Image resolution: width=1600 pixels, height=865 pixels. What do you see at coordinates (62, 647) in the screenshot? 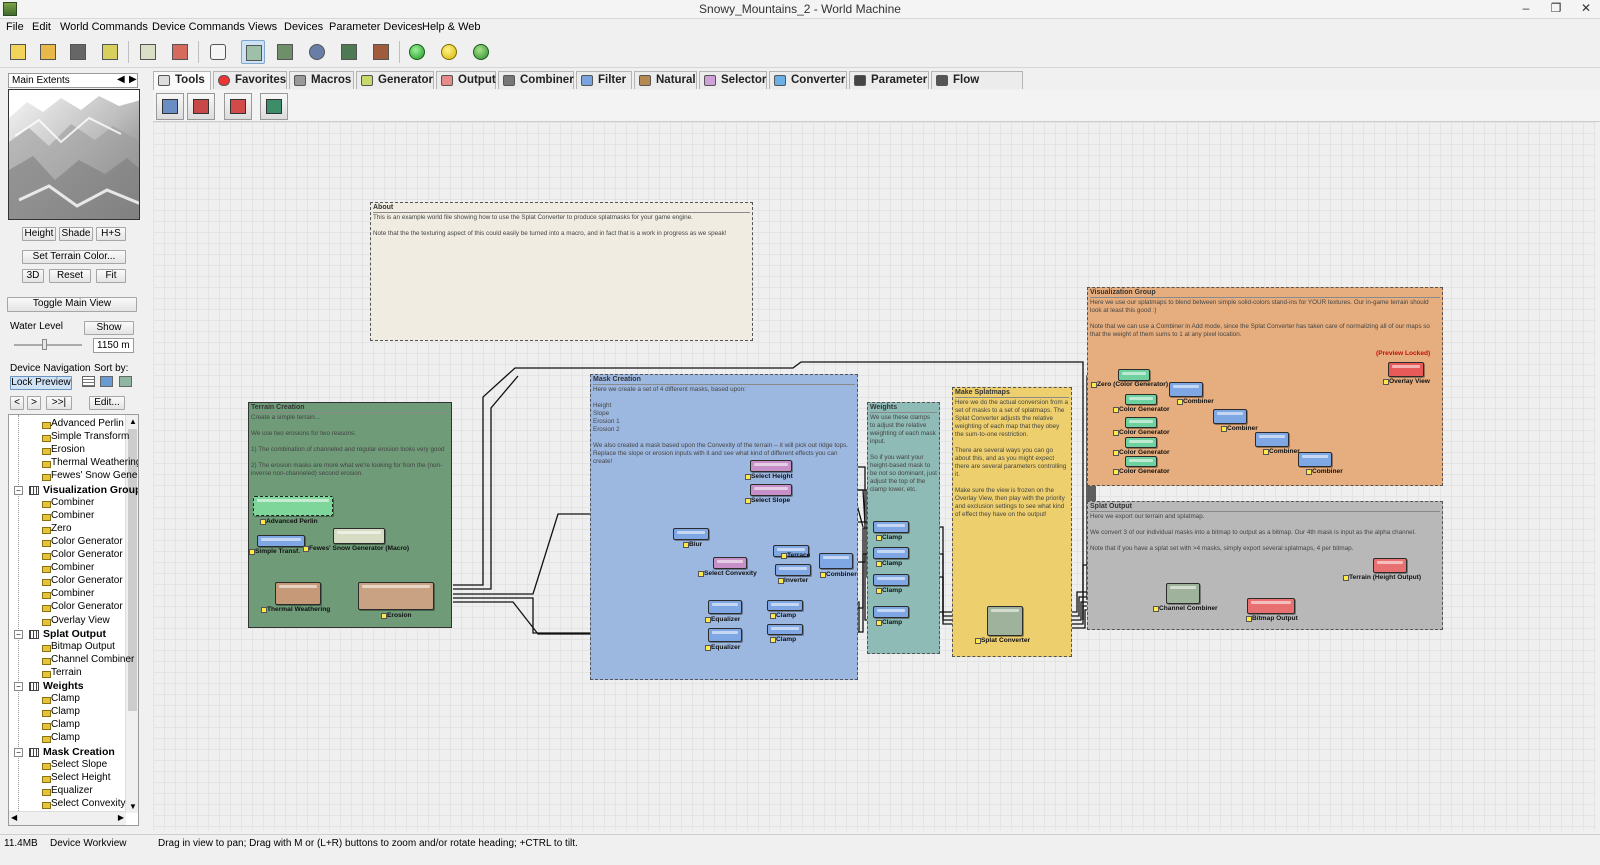
I see `tree-device-item: Bitmap Output` at bounding box center [62, 647].